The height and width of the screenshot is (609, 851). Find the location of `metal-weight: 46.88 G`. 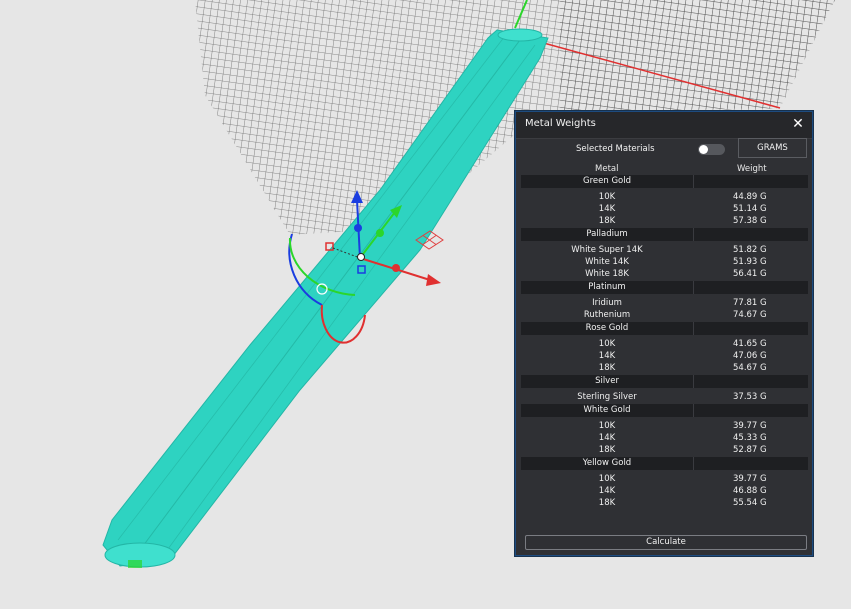

metal-weight: 46.88 G is located at coordinates (750, 491).